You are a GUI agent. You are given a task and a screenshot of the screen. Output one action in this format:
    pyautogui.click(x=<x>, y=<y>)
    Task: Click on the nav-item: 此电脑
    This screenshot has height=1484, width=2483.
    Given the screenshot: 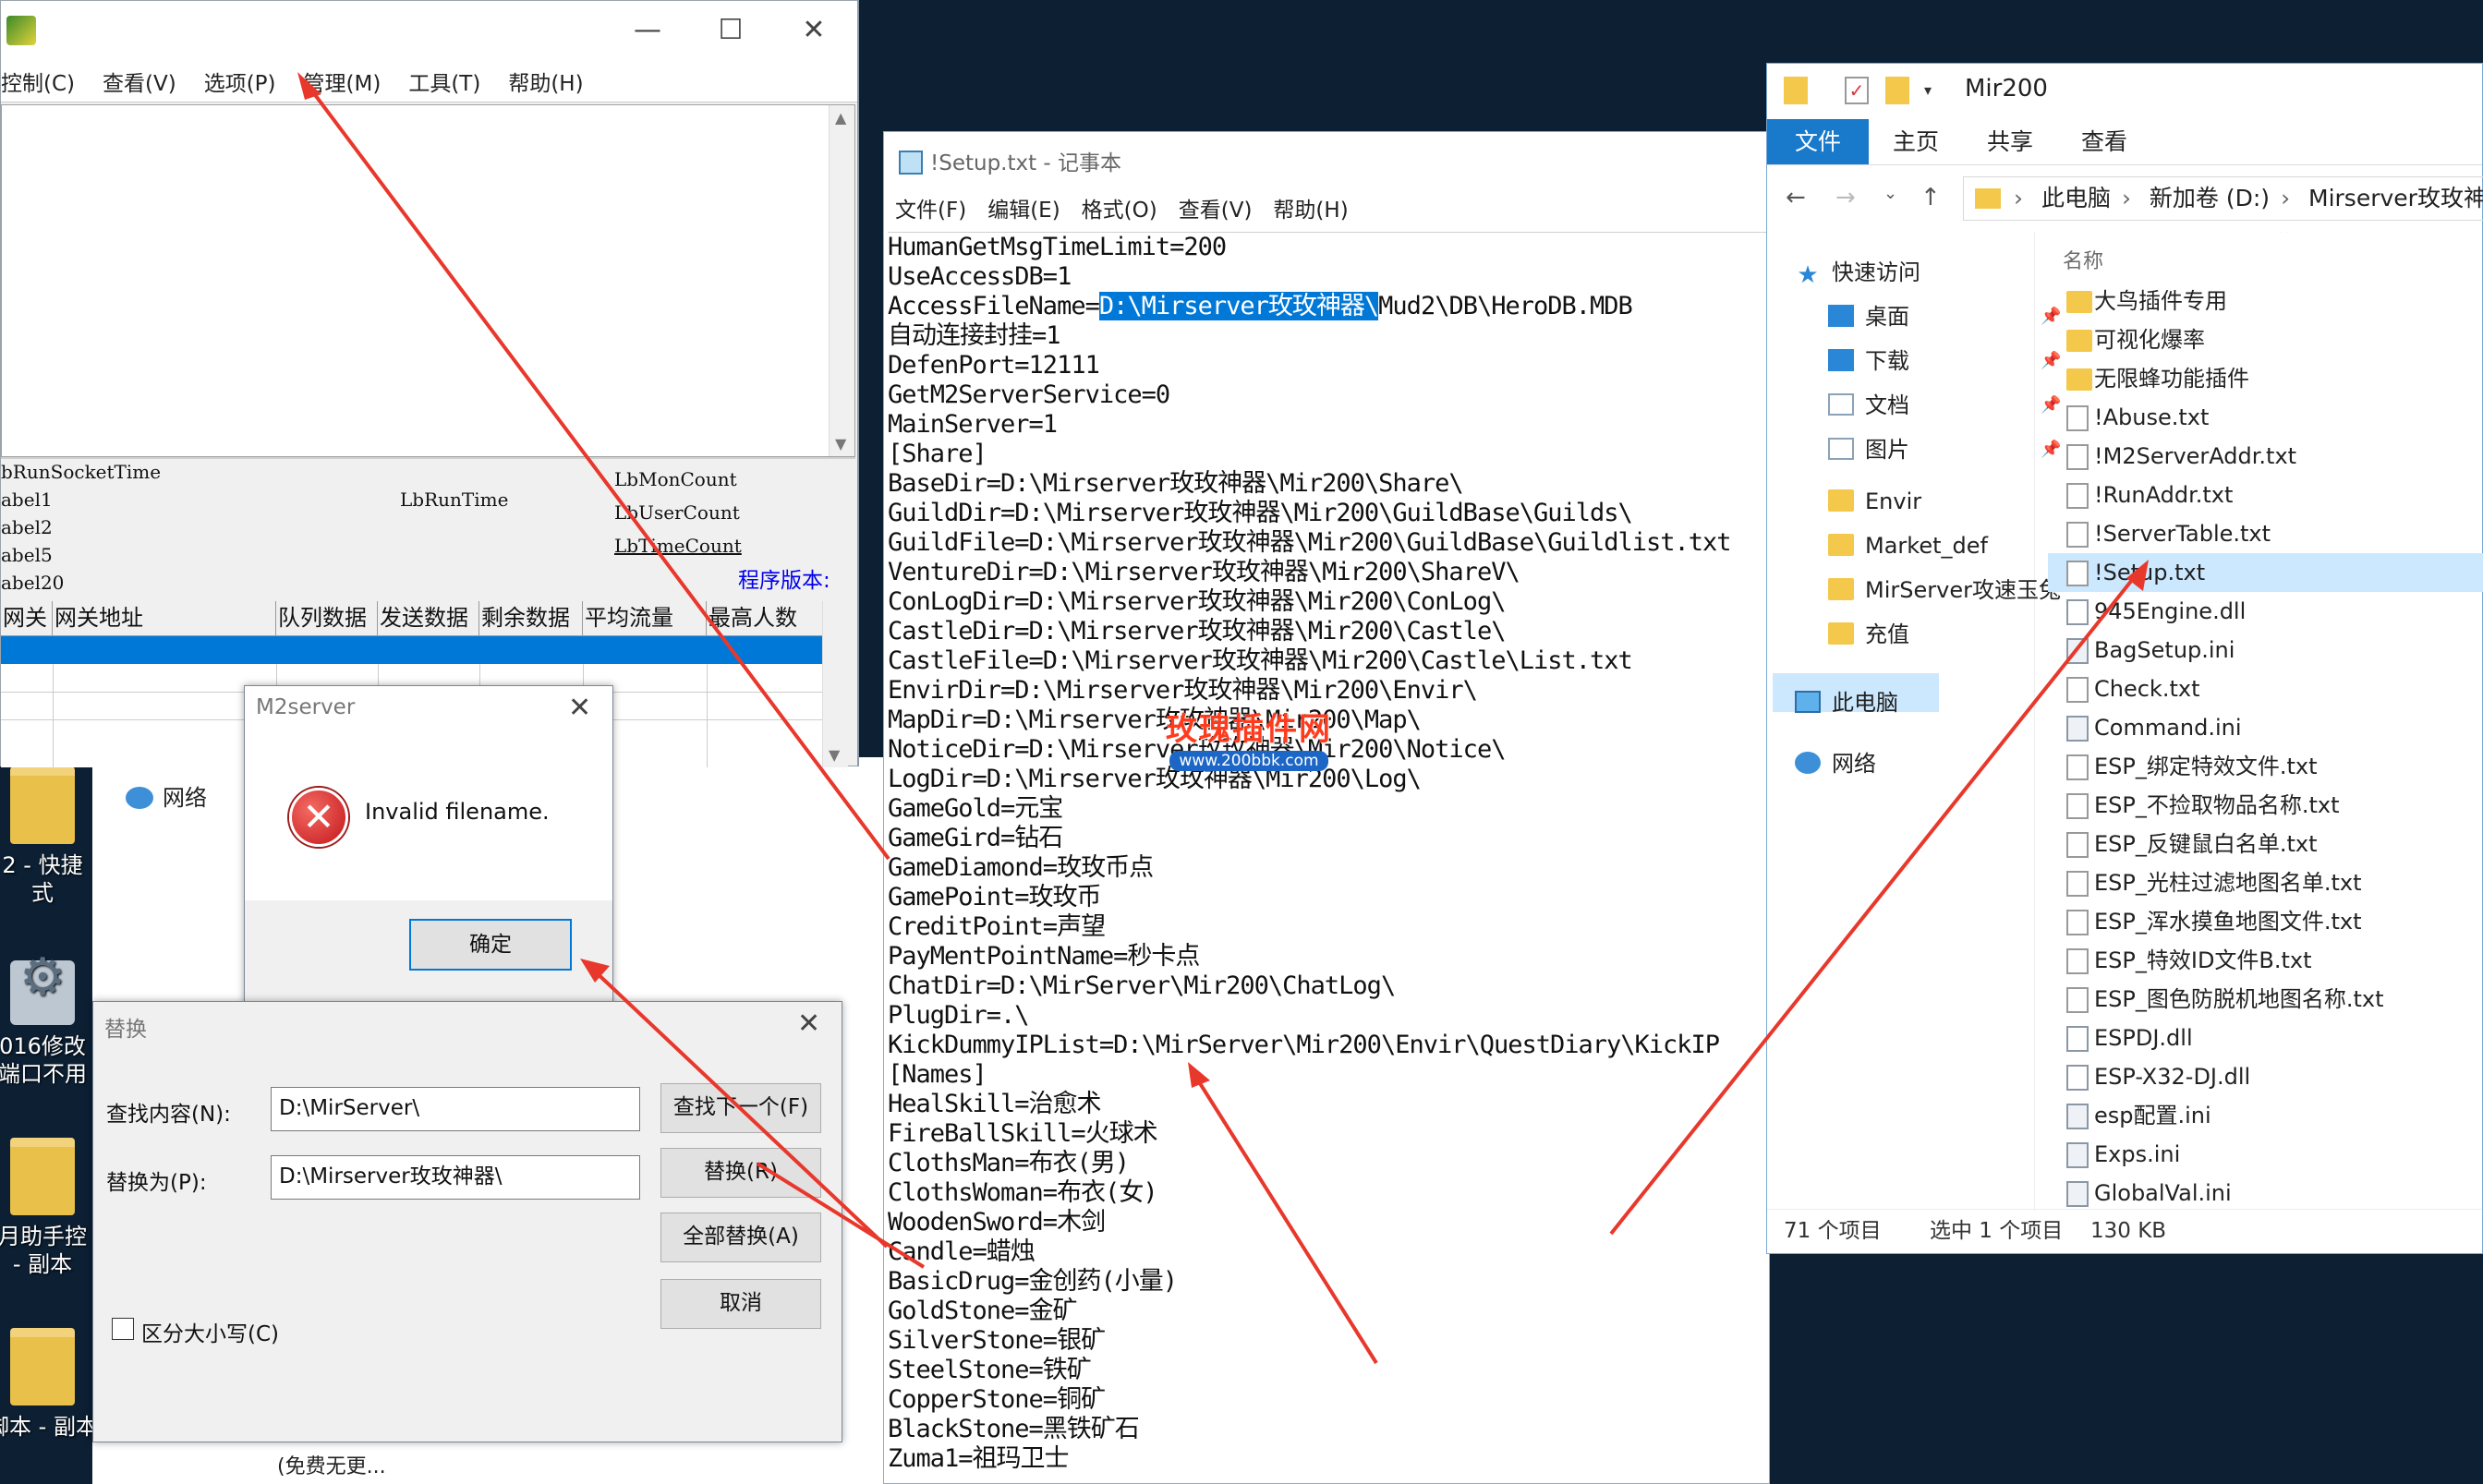 What is the action you would take?
    pyautogui.click(x=1846, y=702)
    